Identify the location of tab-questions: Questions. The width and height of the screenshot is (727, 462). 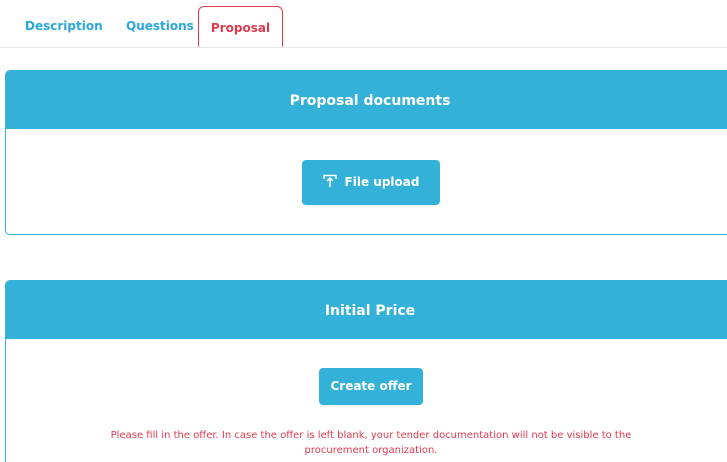
(160, 24).